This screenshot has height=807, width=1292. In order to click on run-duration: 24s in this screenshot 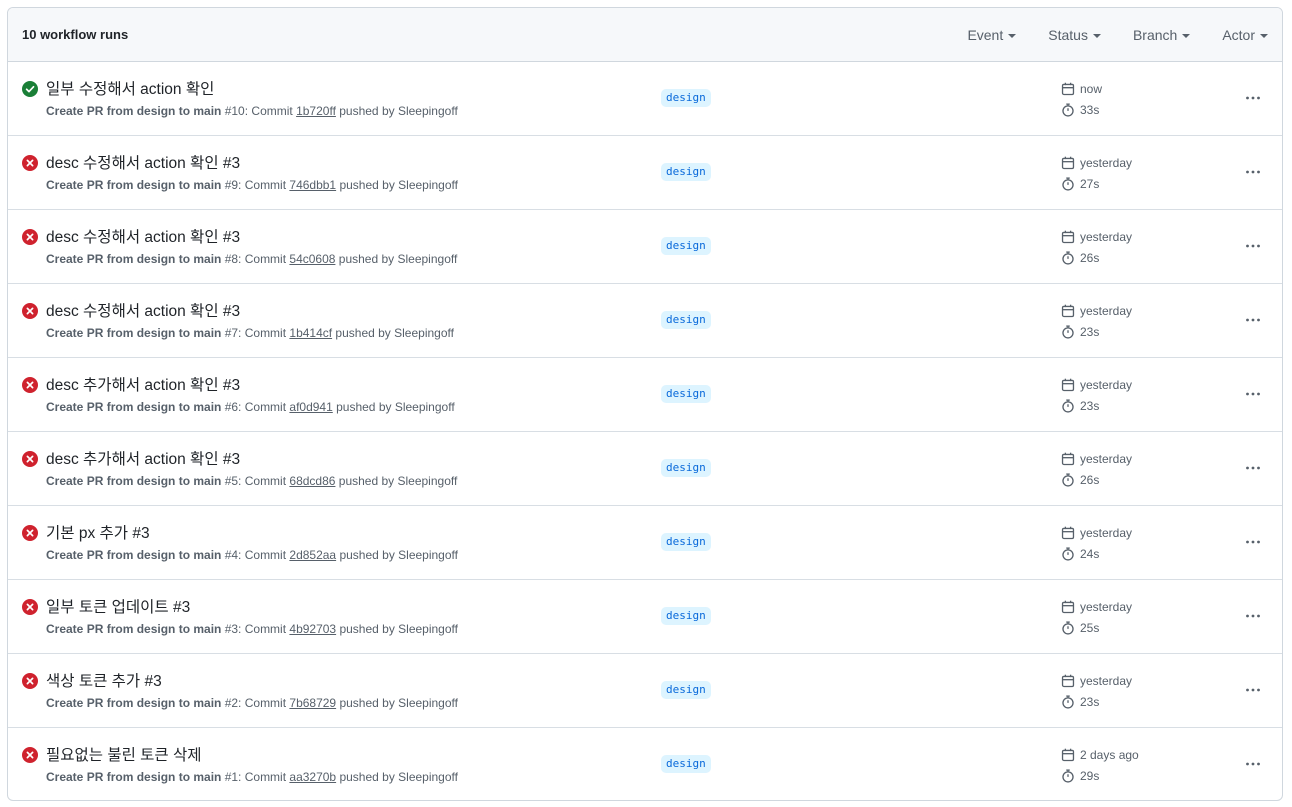, I will do `click(1080, 554)`.